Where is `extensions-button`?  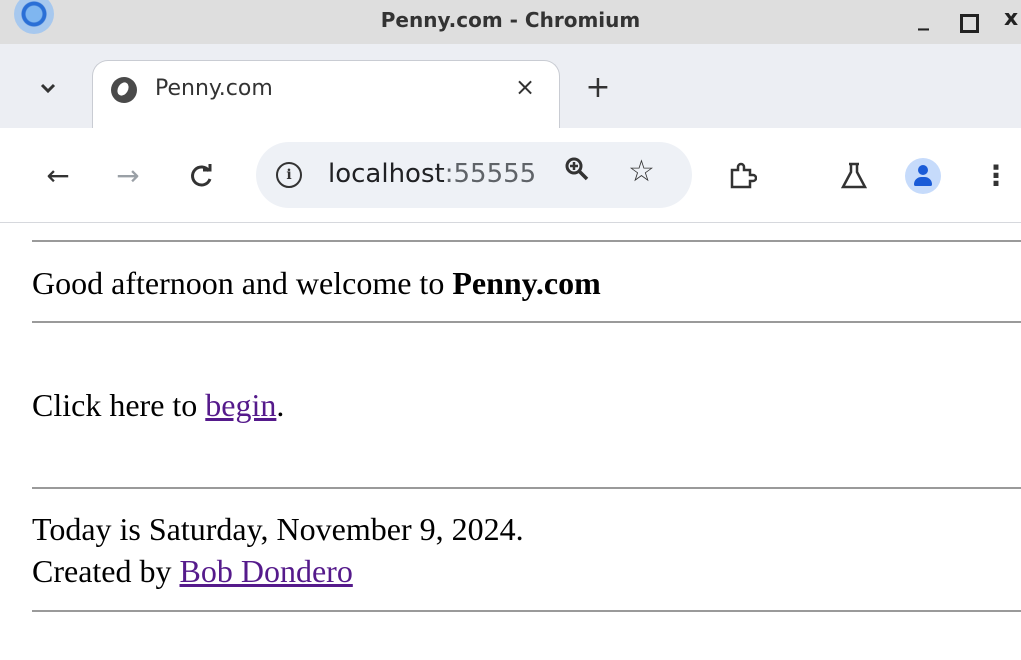 extensions-button is located at coordinates (742, 176).